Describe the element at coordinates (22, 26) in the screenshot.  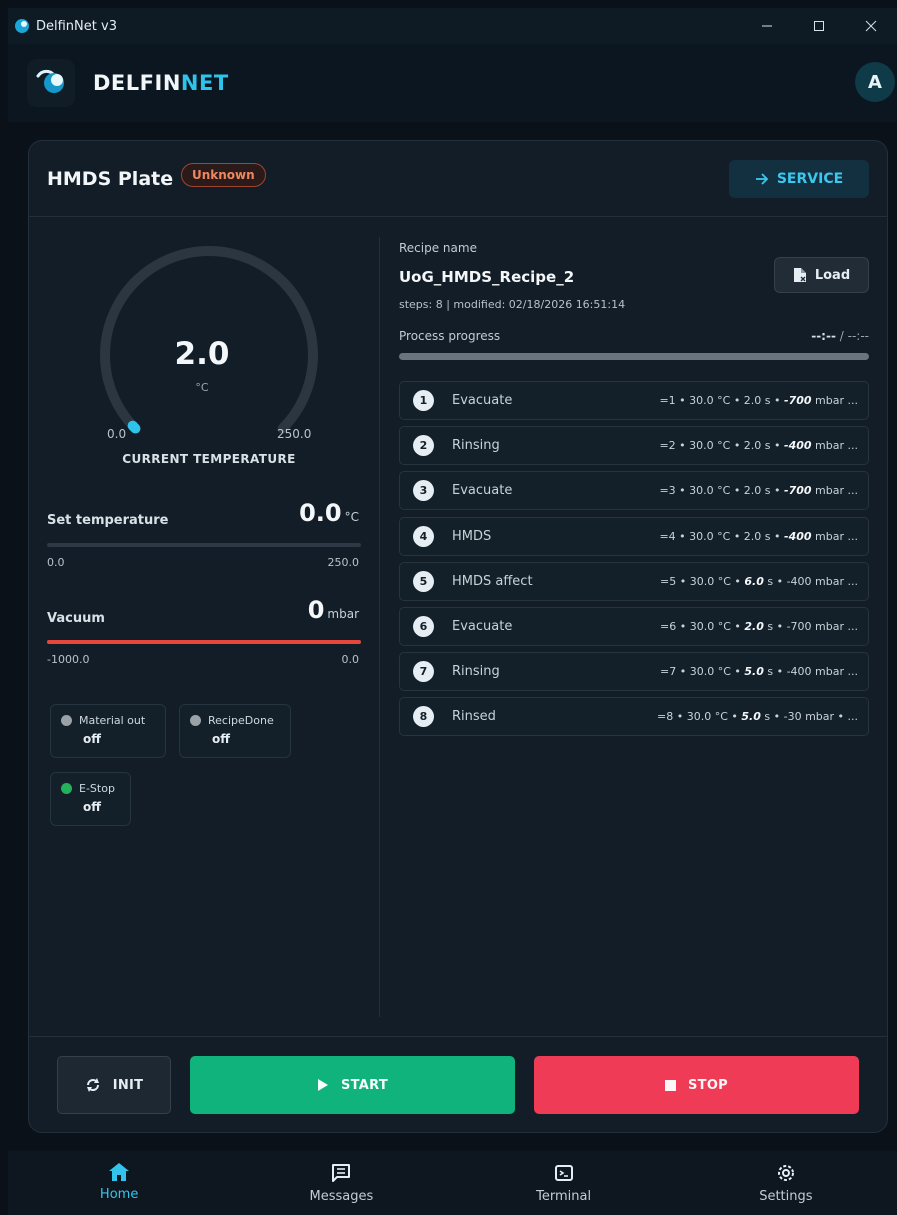
I see `dolphin-app-icon` at that location.